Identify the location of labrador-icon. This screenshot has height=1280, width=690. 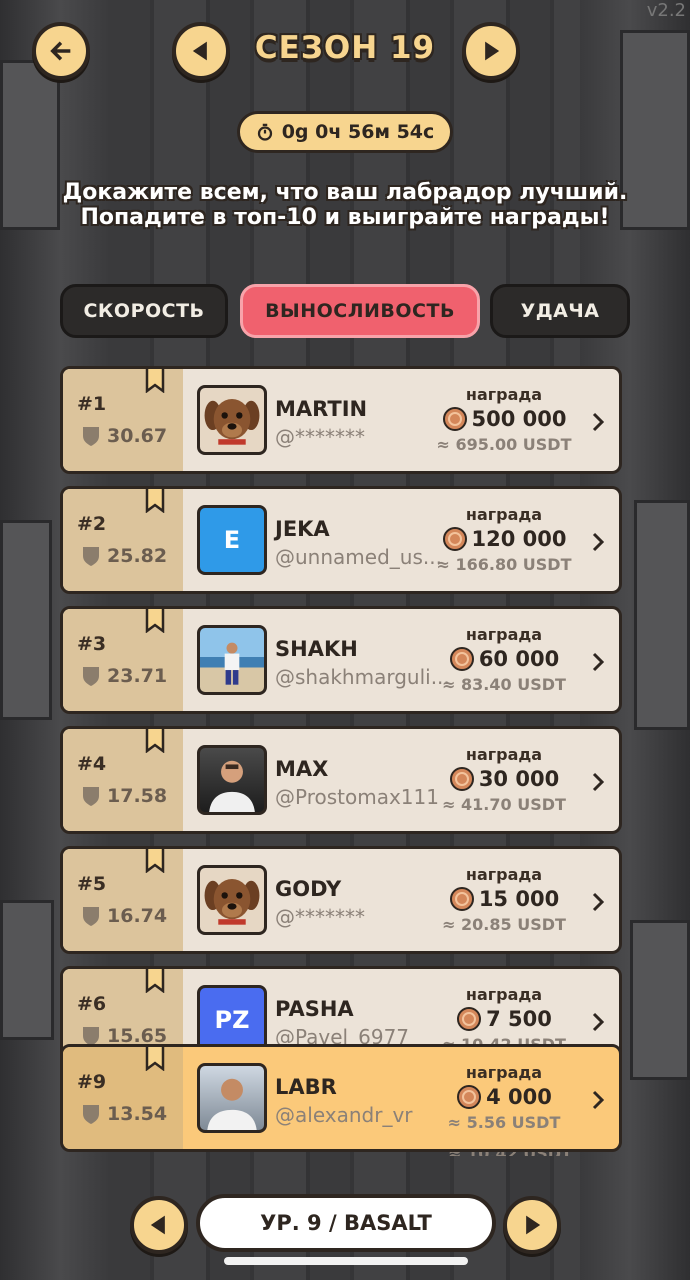
(232, 901).